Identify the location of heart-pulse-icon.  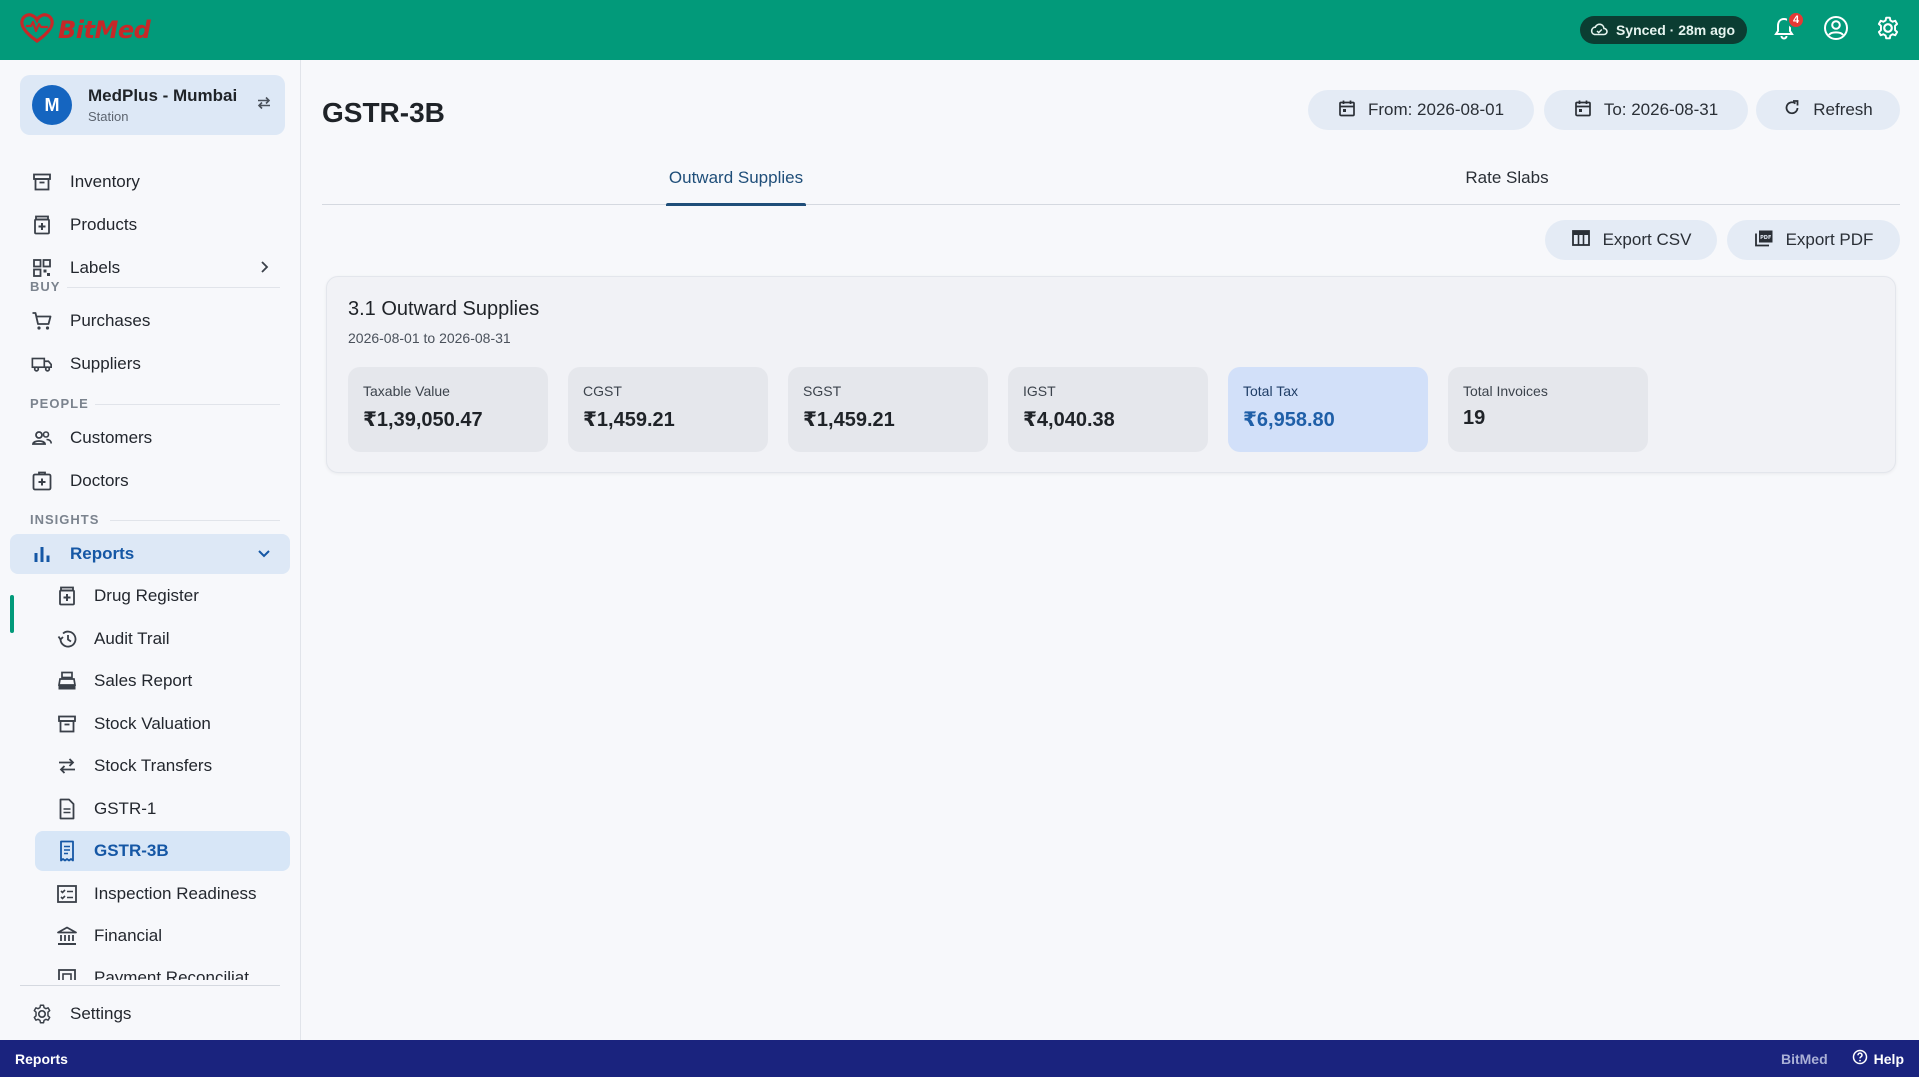
(37, 30).